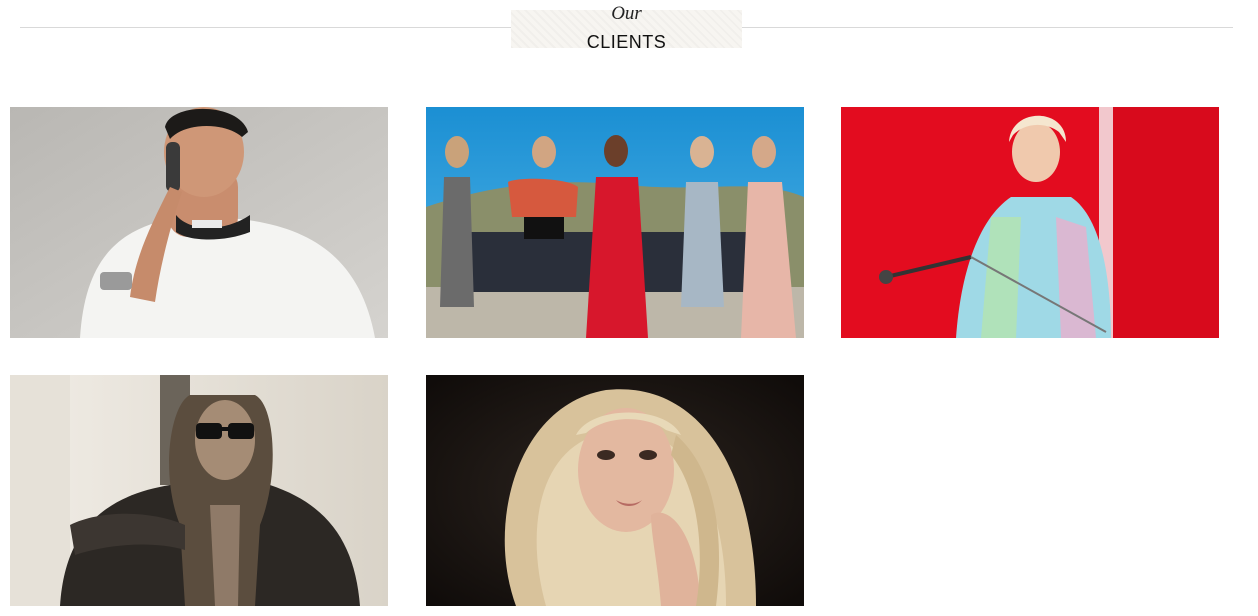 This screenshot has height=616, width=1258. I want to click on section-subtitle: Our, so click(626, 13).